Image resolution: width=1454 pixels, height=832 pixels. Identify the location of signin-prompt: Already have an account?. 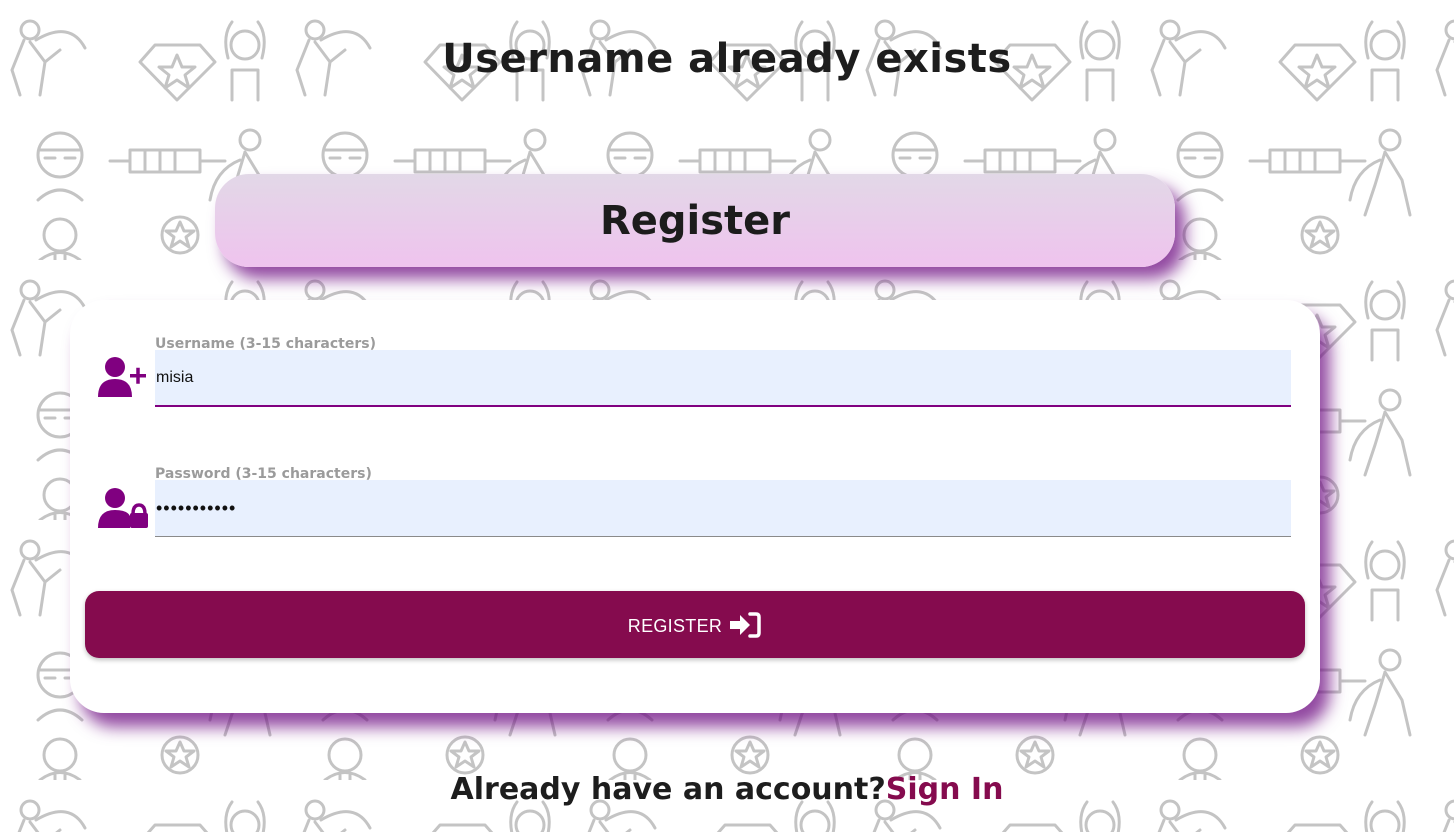
(668, 789).